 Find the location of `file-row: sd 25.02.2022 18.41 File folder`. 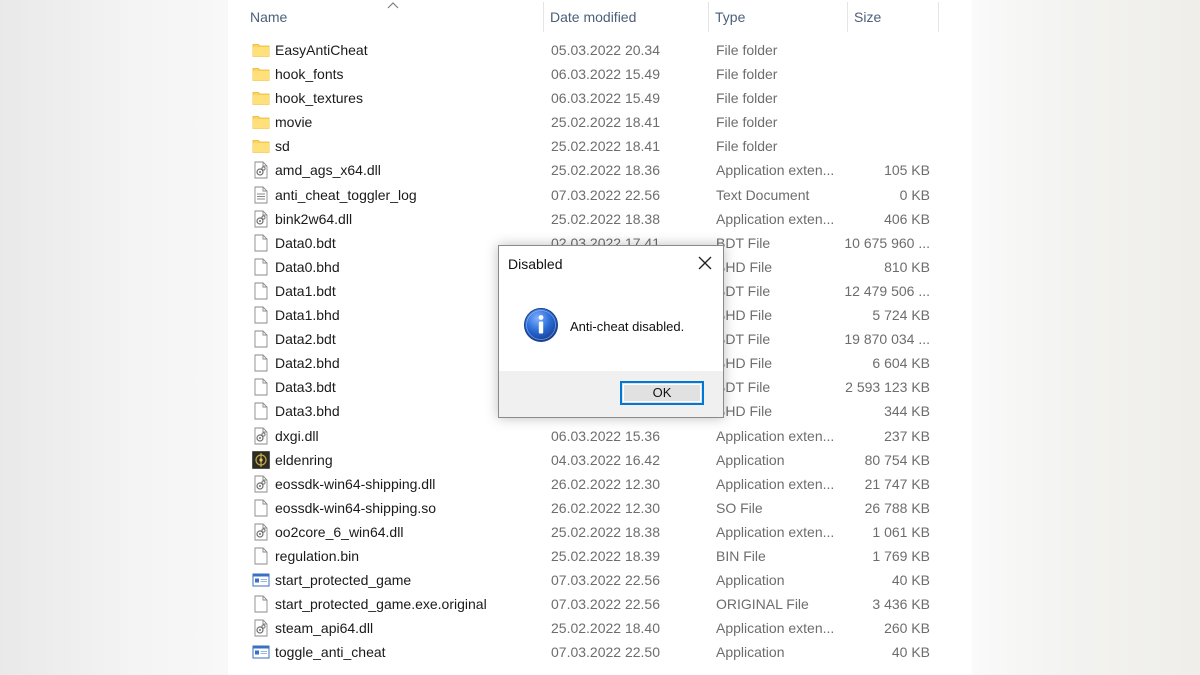

file-row: sd 25.02.2022 18.41 File folder is located at coordinates (600, 146).